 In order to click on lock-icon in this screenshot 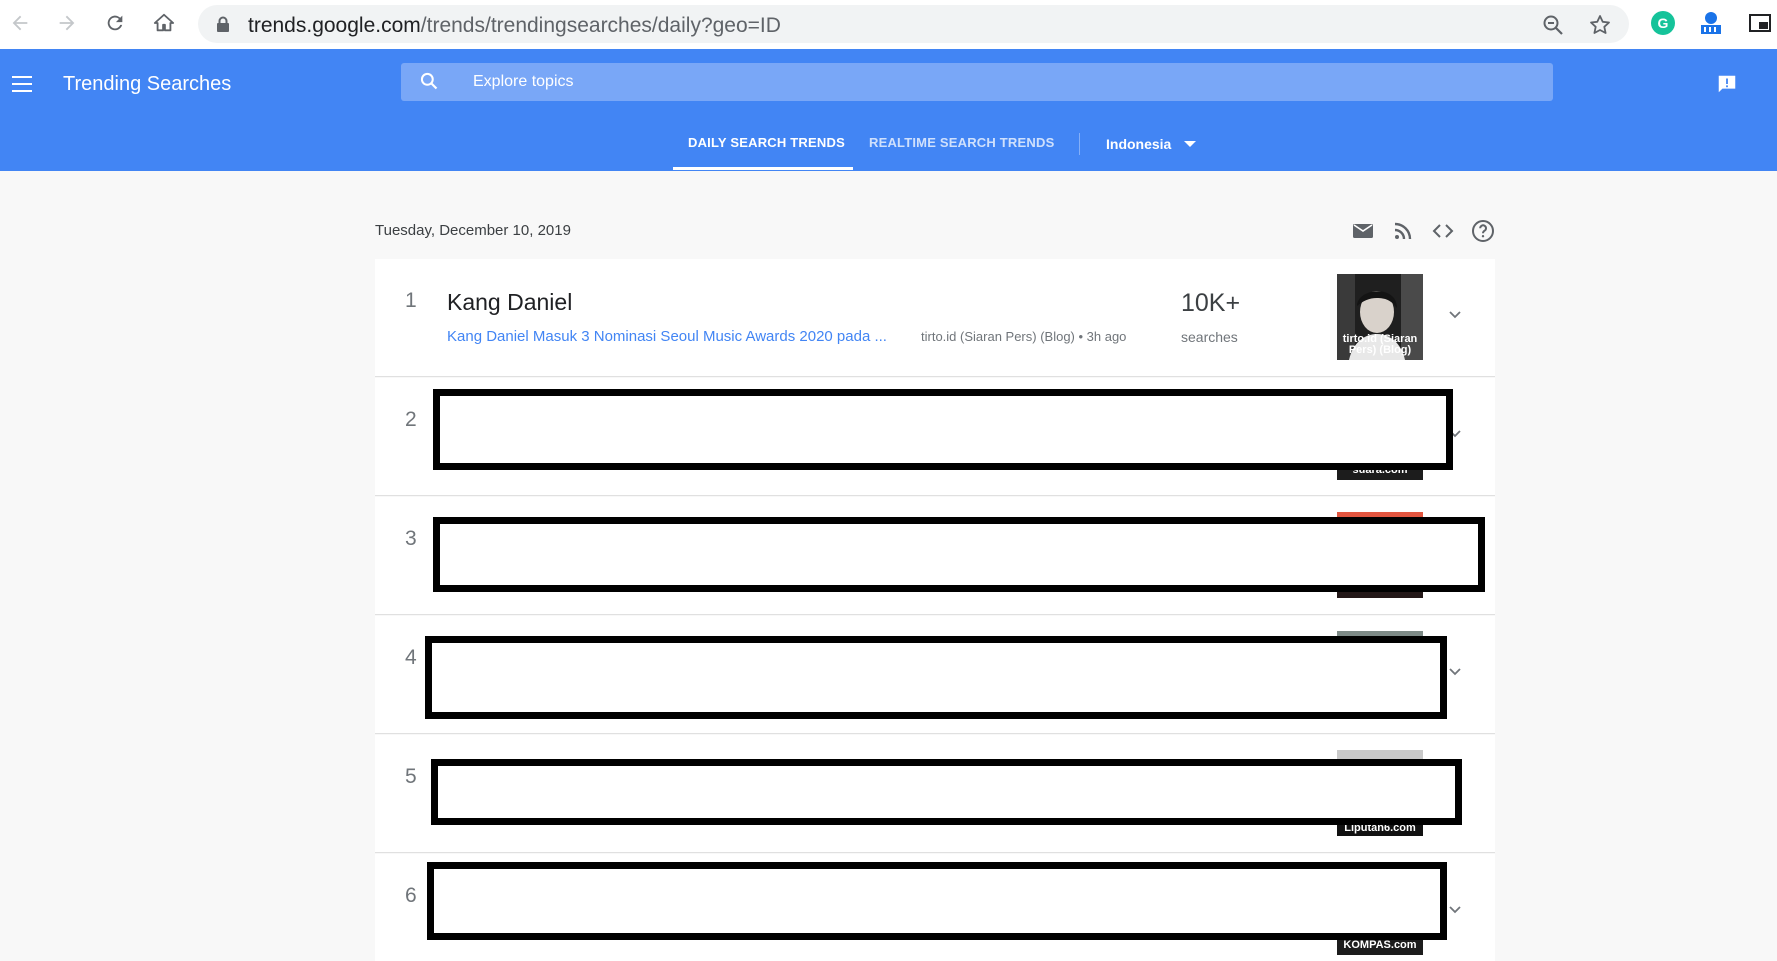, I will do `click(223, 26)`.